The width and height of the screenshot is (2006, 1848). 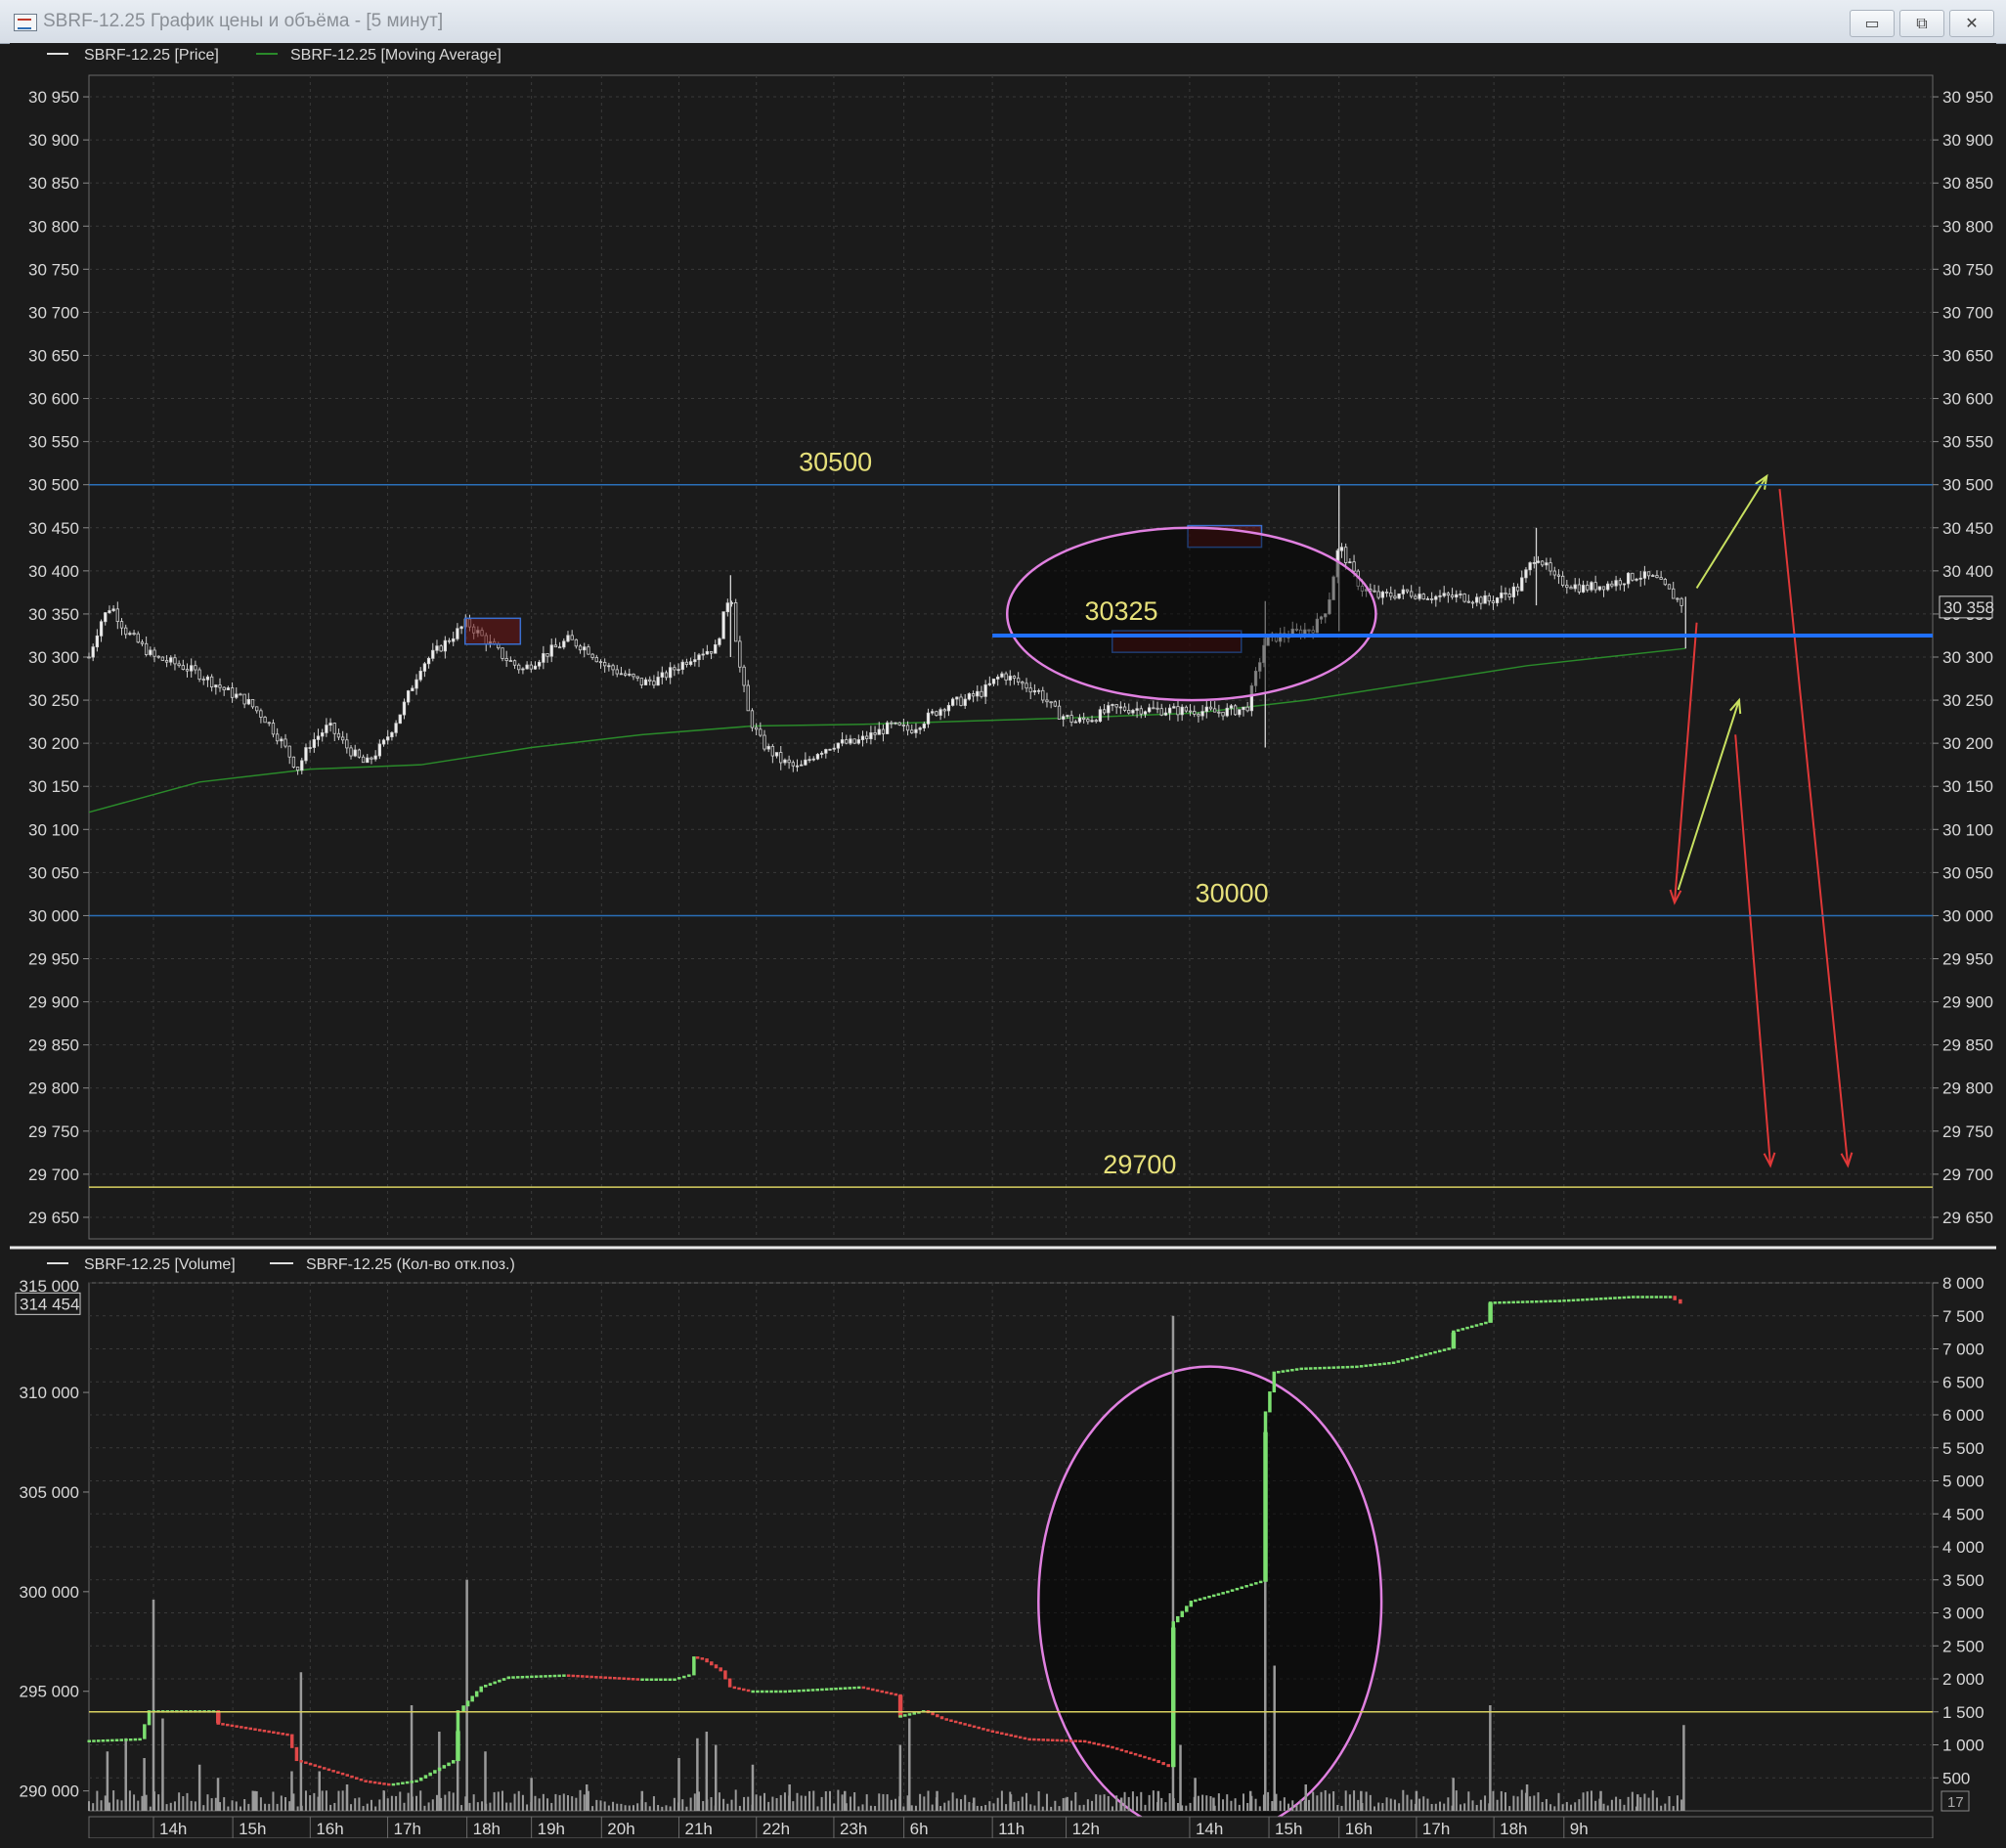 I want to click on minimize-button: ▭, so click(x=1872, y=23).